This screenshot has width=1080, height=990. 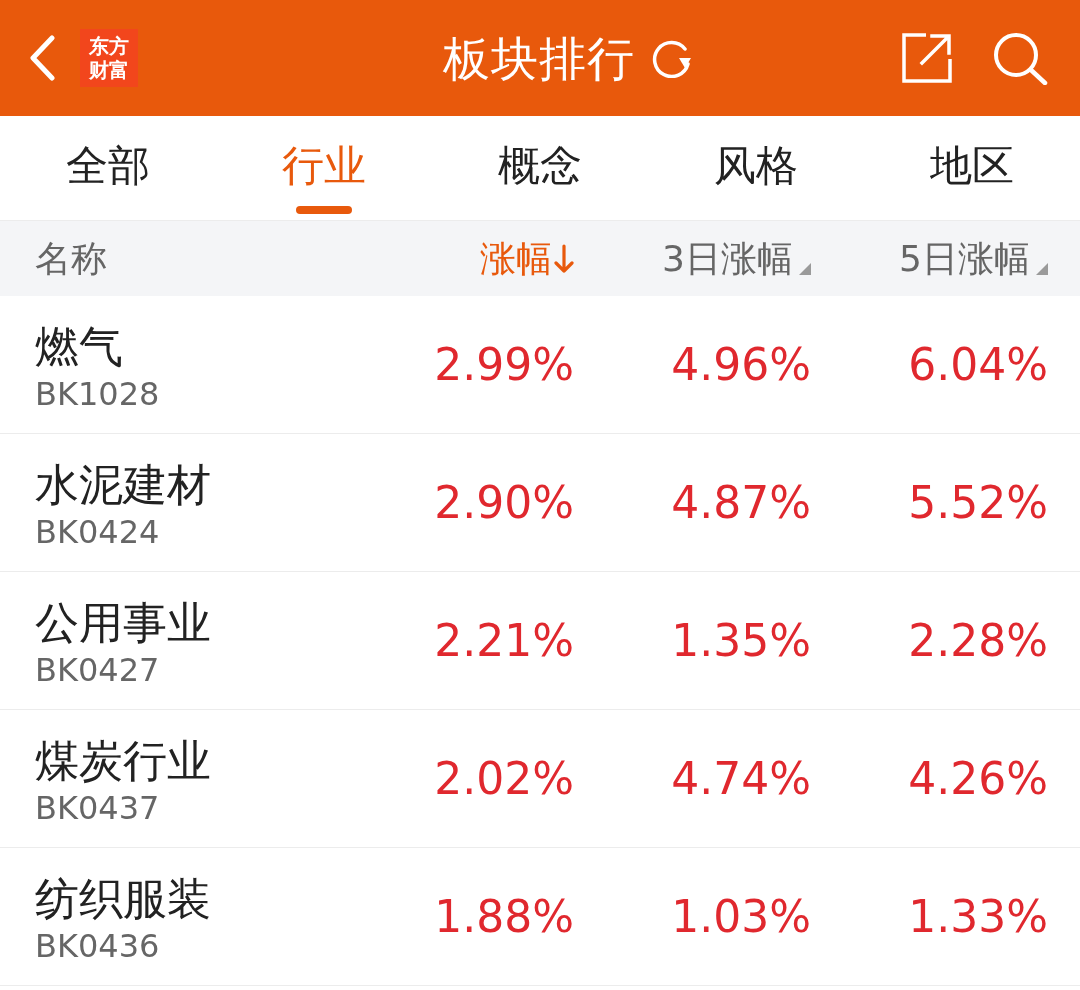 What do you see at coordinates (97, 531) in the screenshot?
I see `sector-code: BK0424` at bounding box center [97, 531].